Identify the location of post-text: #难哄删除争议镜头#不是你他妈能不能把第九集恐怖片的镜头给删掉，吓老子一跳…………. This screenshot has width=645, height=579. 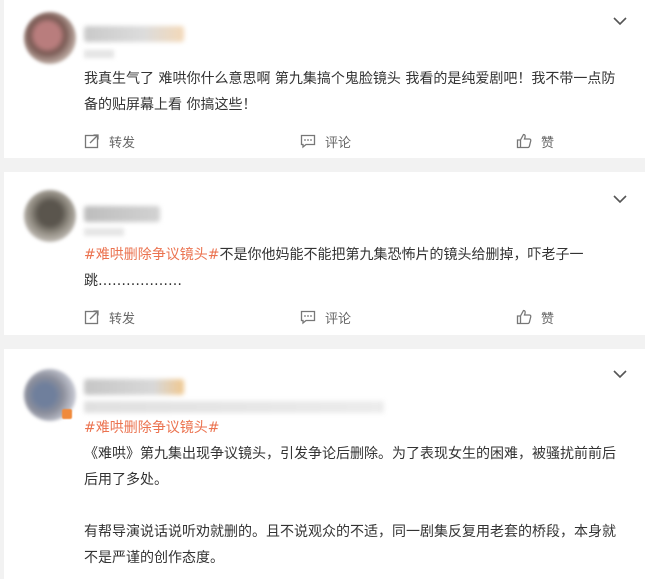
(354, 268).